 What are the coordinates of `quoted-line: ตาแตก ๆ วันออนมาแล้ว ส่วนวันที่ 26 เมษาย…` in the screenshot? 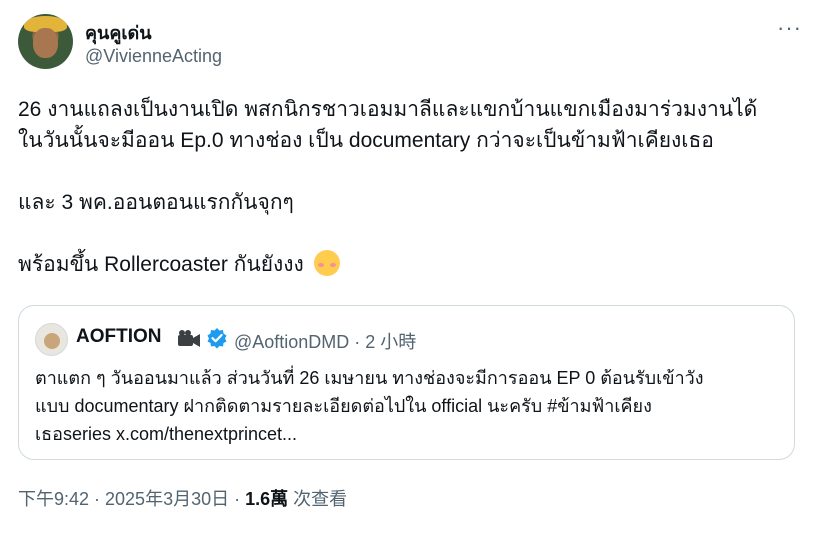 It's located at (369, 378).